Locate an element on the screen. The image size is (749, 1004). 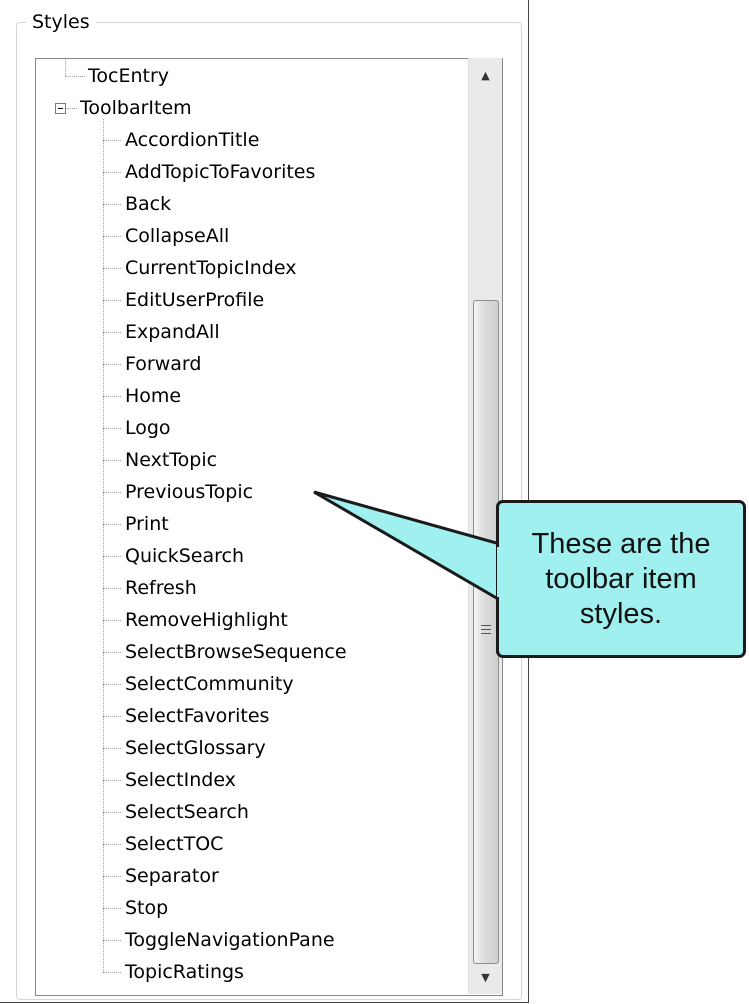
tree-item-child: Home is located at coordinates (153, 396).